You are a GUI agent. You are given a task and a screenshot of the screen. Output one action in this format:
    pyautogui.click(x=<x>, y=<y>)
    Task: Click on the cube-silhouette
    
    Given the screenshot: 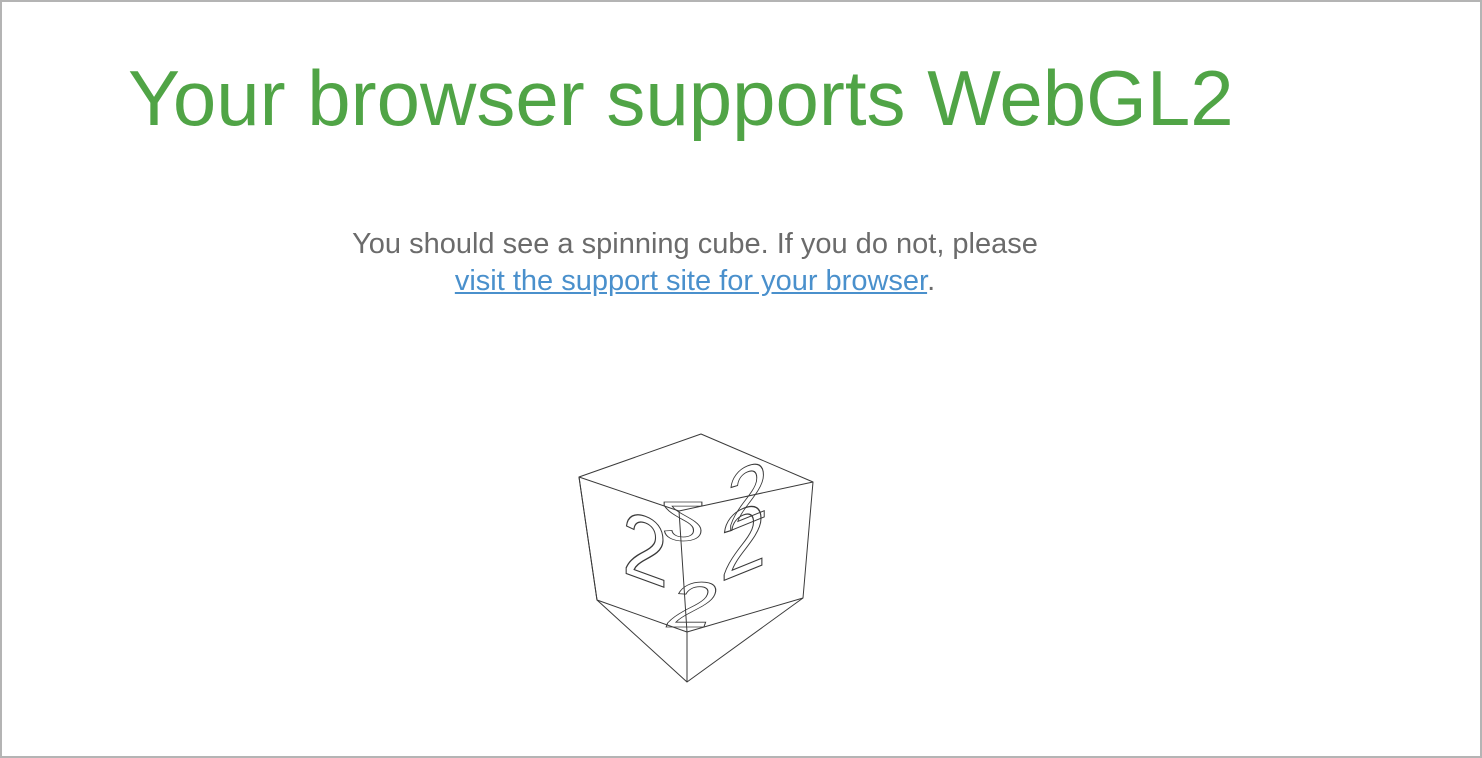 What is the action you would take?
    pyautogui.click(x=696, y=558)
    